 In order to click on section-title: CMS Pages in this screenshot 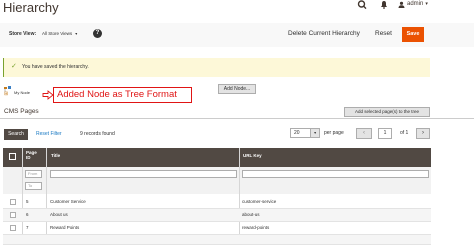, I will do `click(21, 111)`.